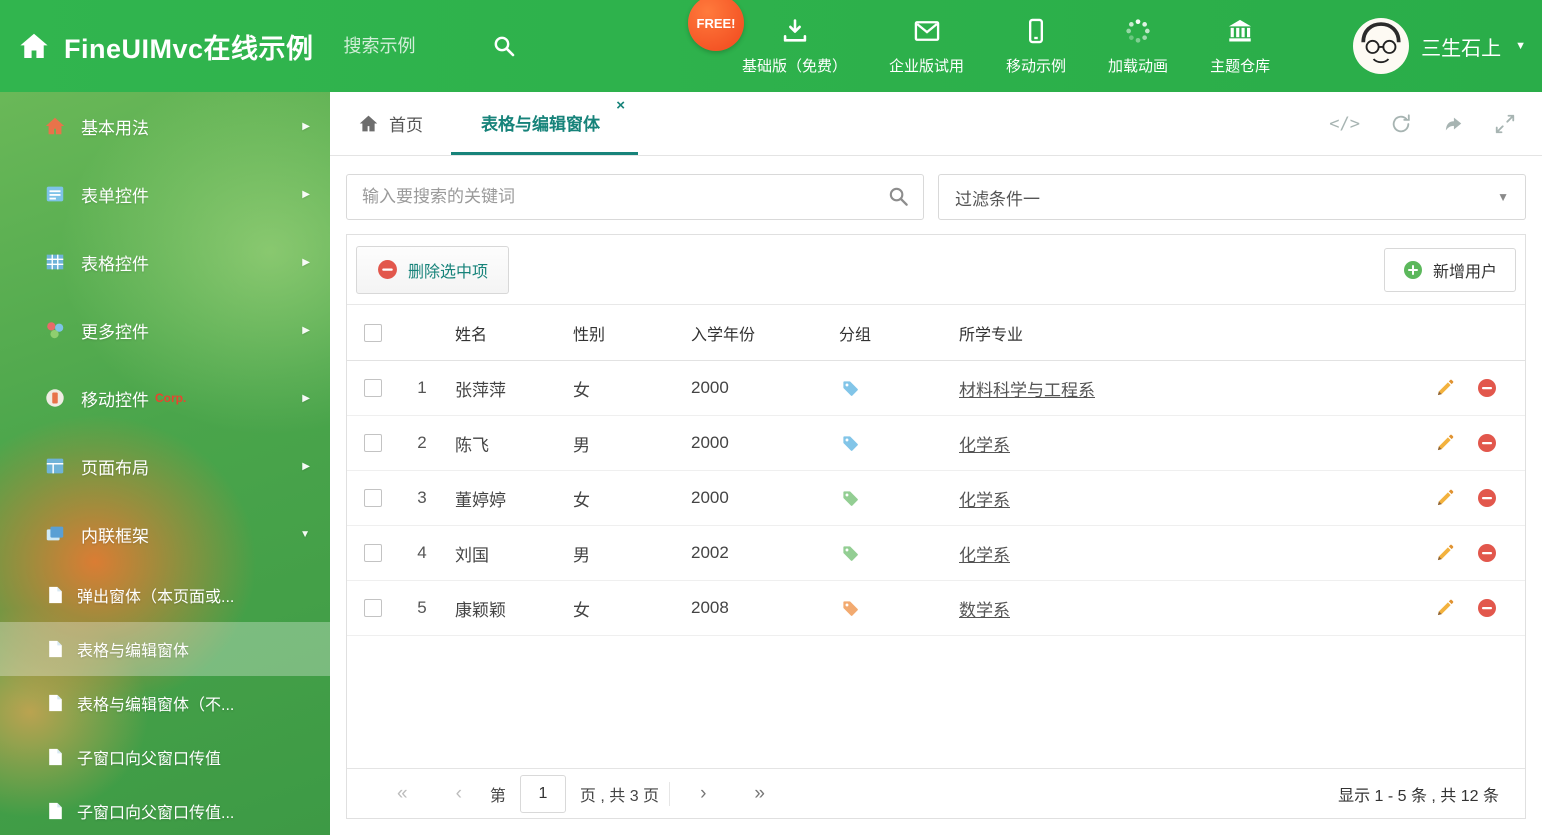 The height and width of the screenshot is (838, 1542). Describe the element at coordinates (1461, 48) in the screenshot. I see `user-name: 三生石上` at that location.